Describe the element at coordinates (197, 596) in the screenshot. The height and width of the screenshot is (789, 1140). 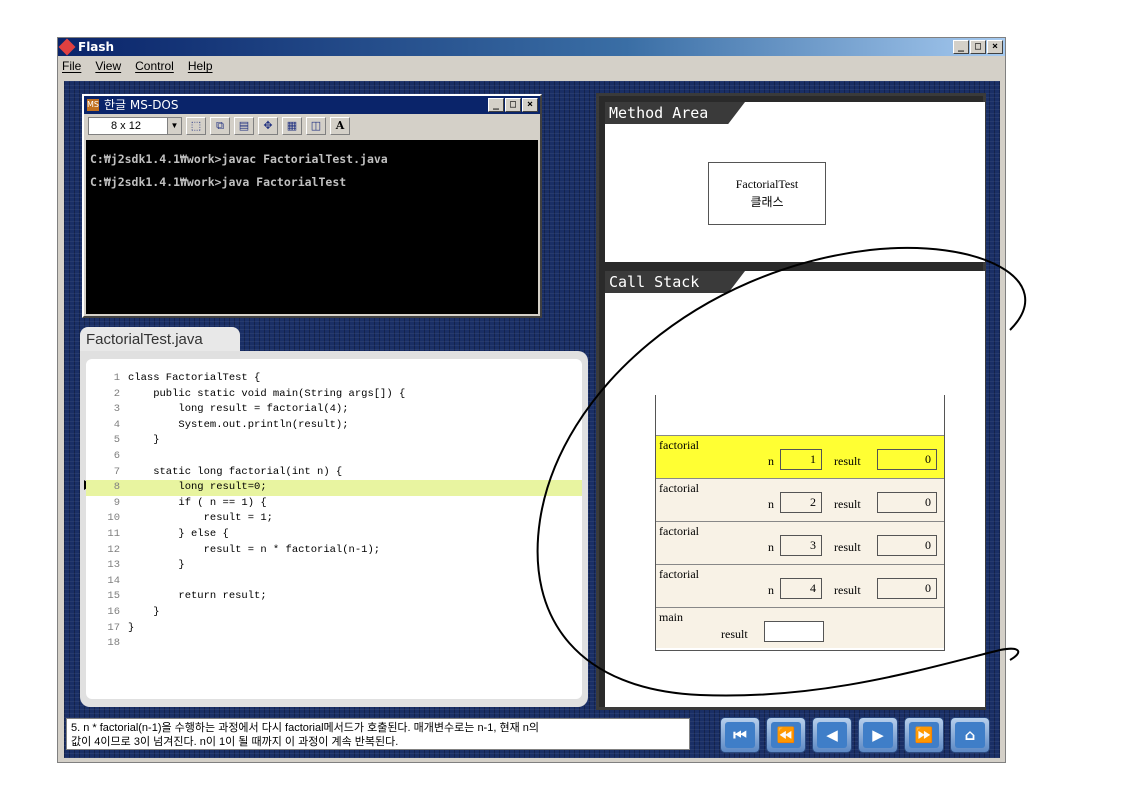
I see `code-text: return result;` at that location.